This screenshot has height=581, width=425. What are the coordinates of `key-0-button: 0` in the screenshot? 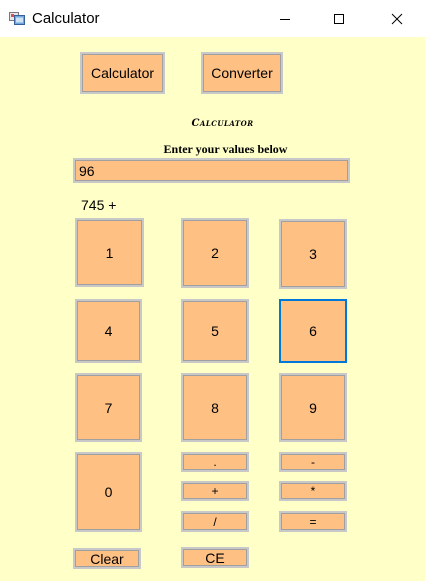 It's located at (108, 492).